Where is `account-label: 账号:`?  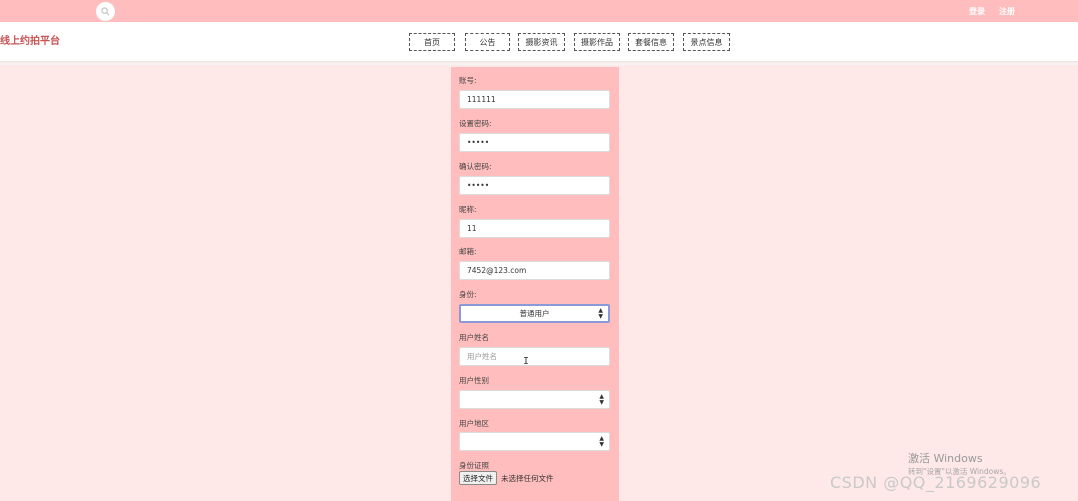 account-label: 账号: is located at coordinates (468, 80).